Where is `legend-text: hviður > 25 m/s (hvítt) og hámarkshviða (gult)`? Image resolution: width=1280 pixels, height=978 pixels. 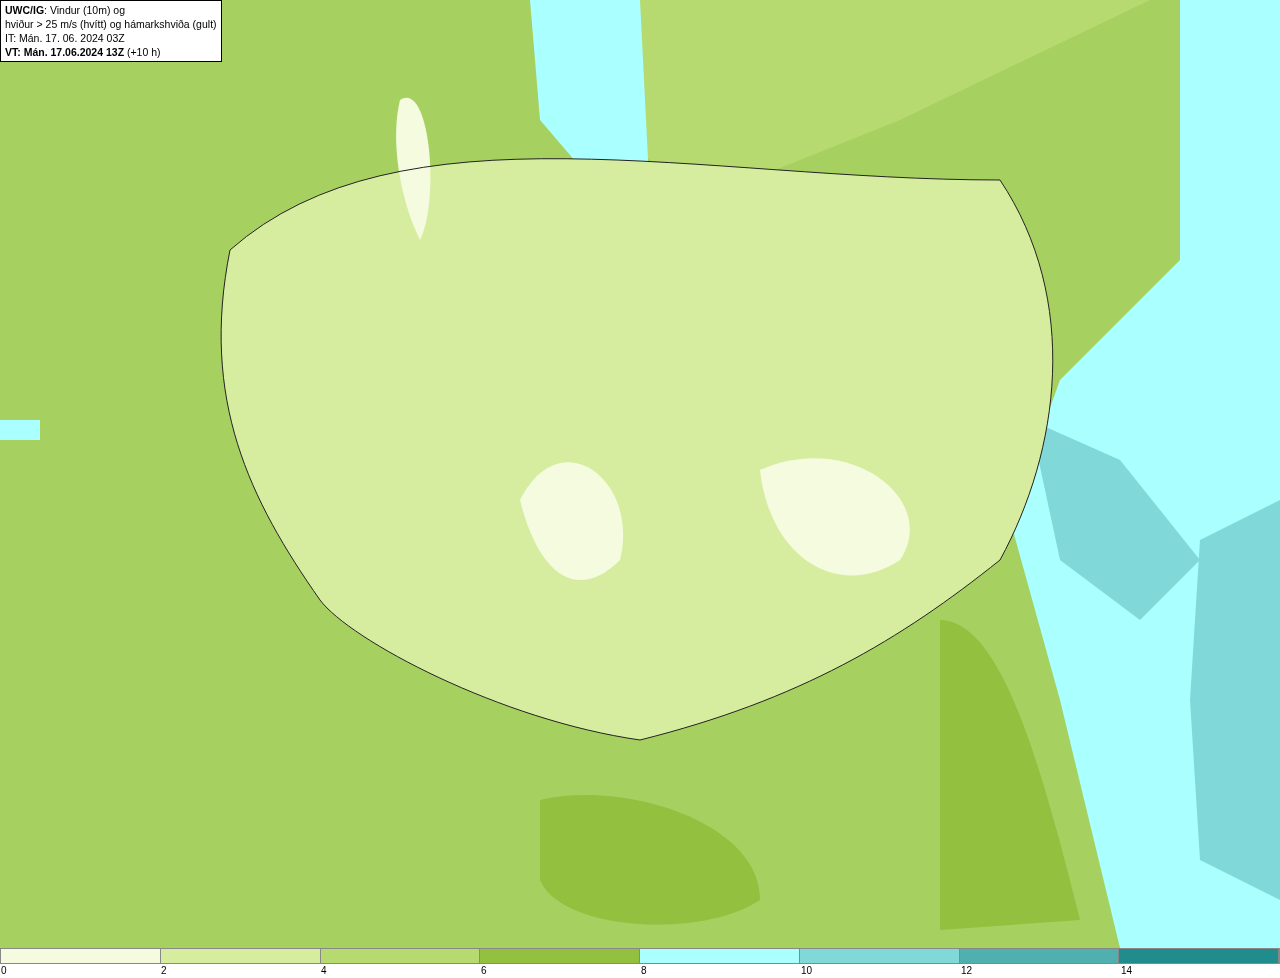
legend-text: hviður > 25 m/s (hvítt) og hámarkshviða (gult) is located at coordinates (111, 24).